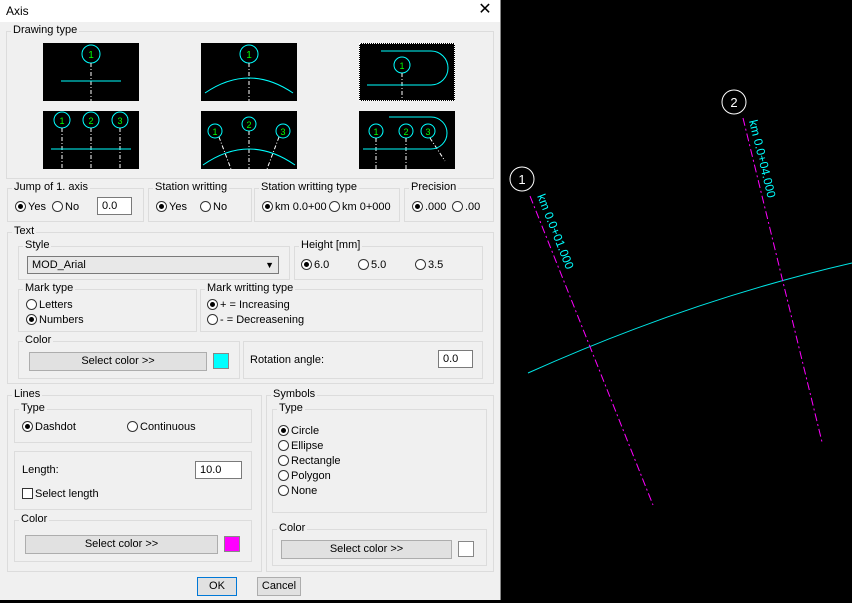 This screenshot has width=852, height=603. I want to click on line-color-label: Color, so click(34, 519).